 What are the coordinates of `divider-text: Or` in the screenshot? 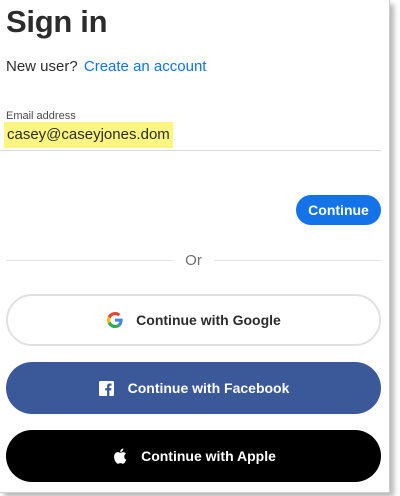 It's located at (193, 260).